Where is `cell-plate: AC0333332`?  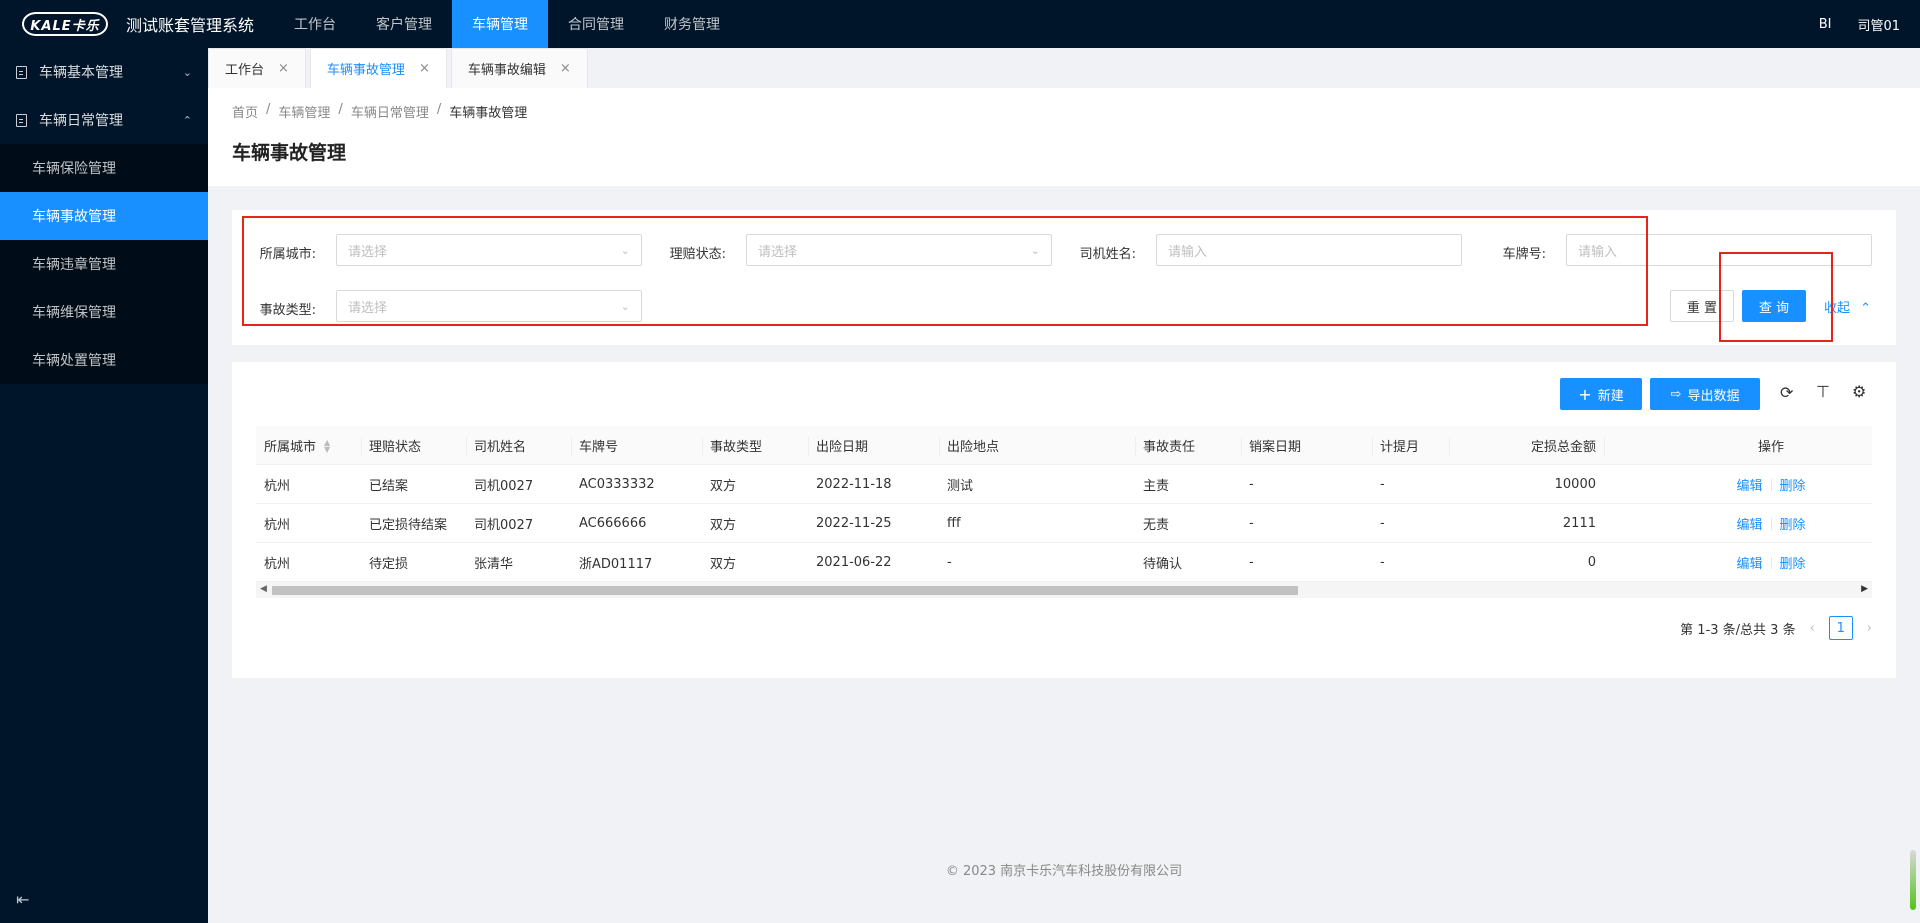
cell-plate: AC0333332 is located at coordinates (617, 484).